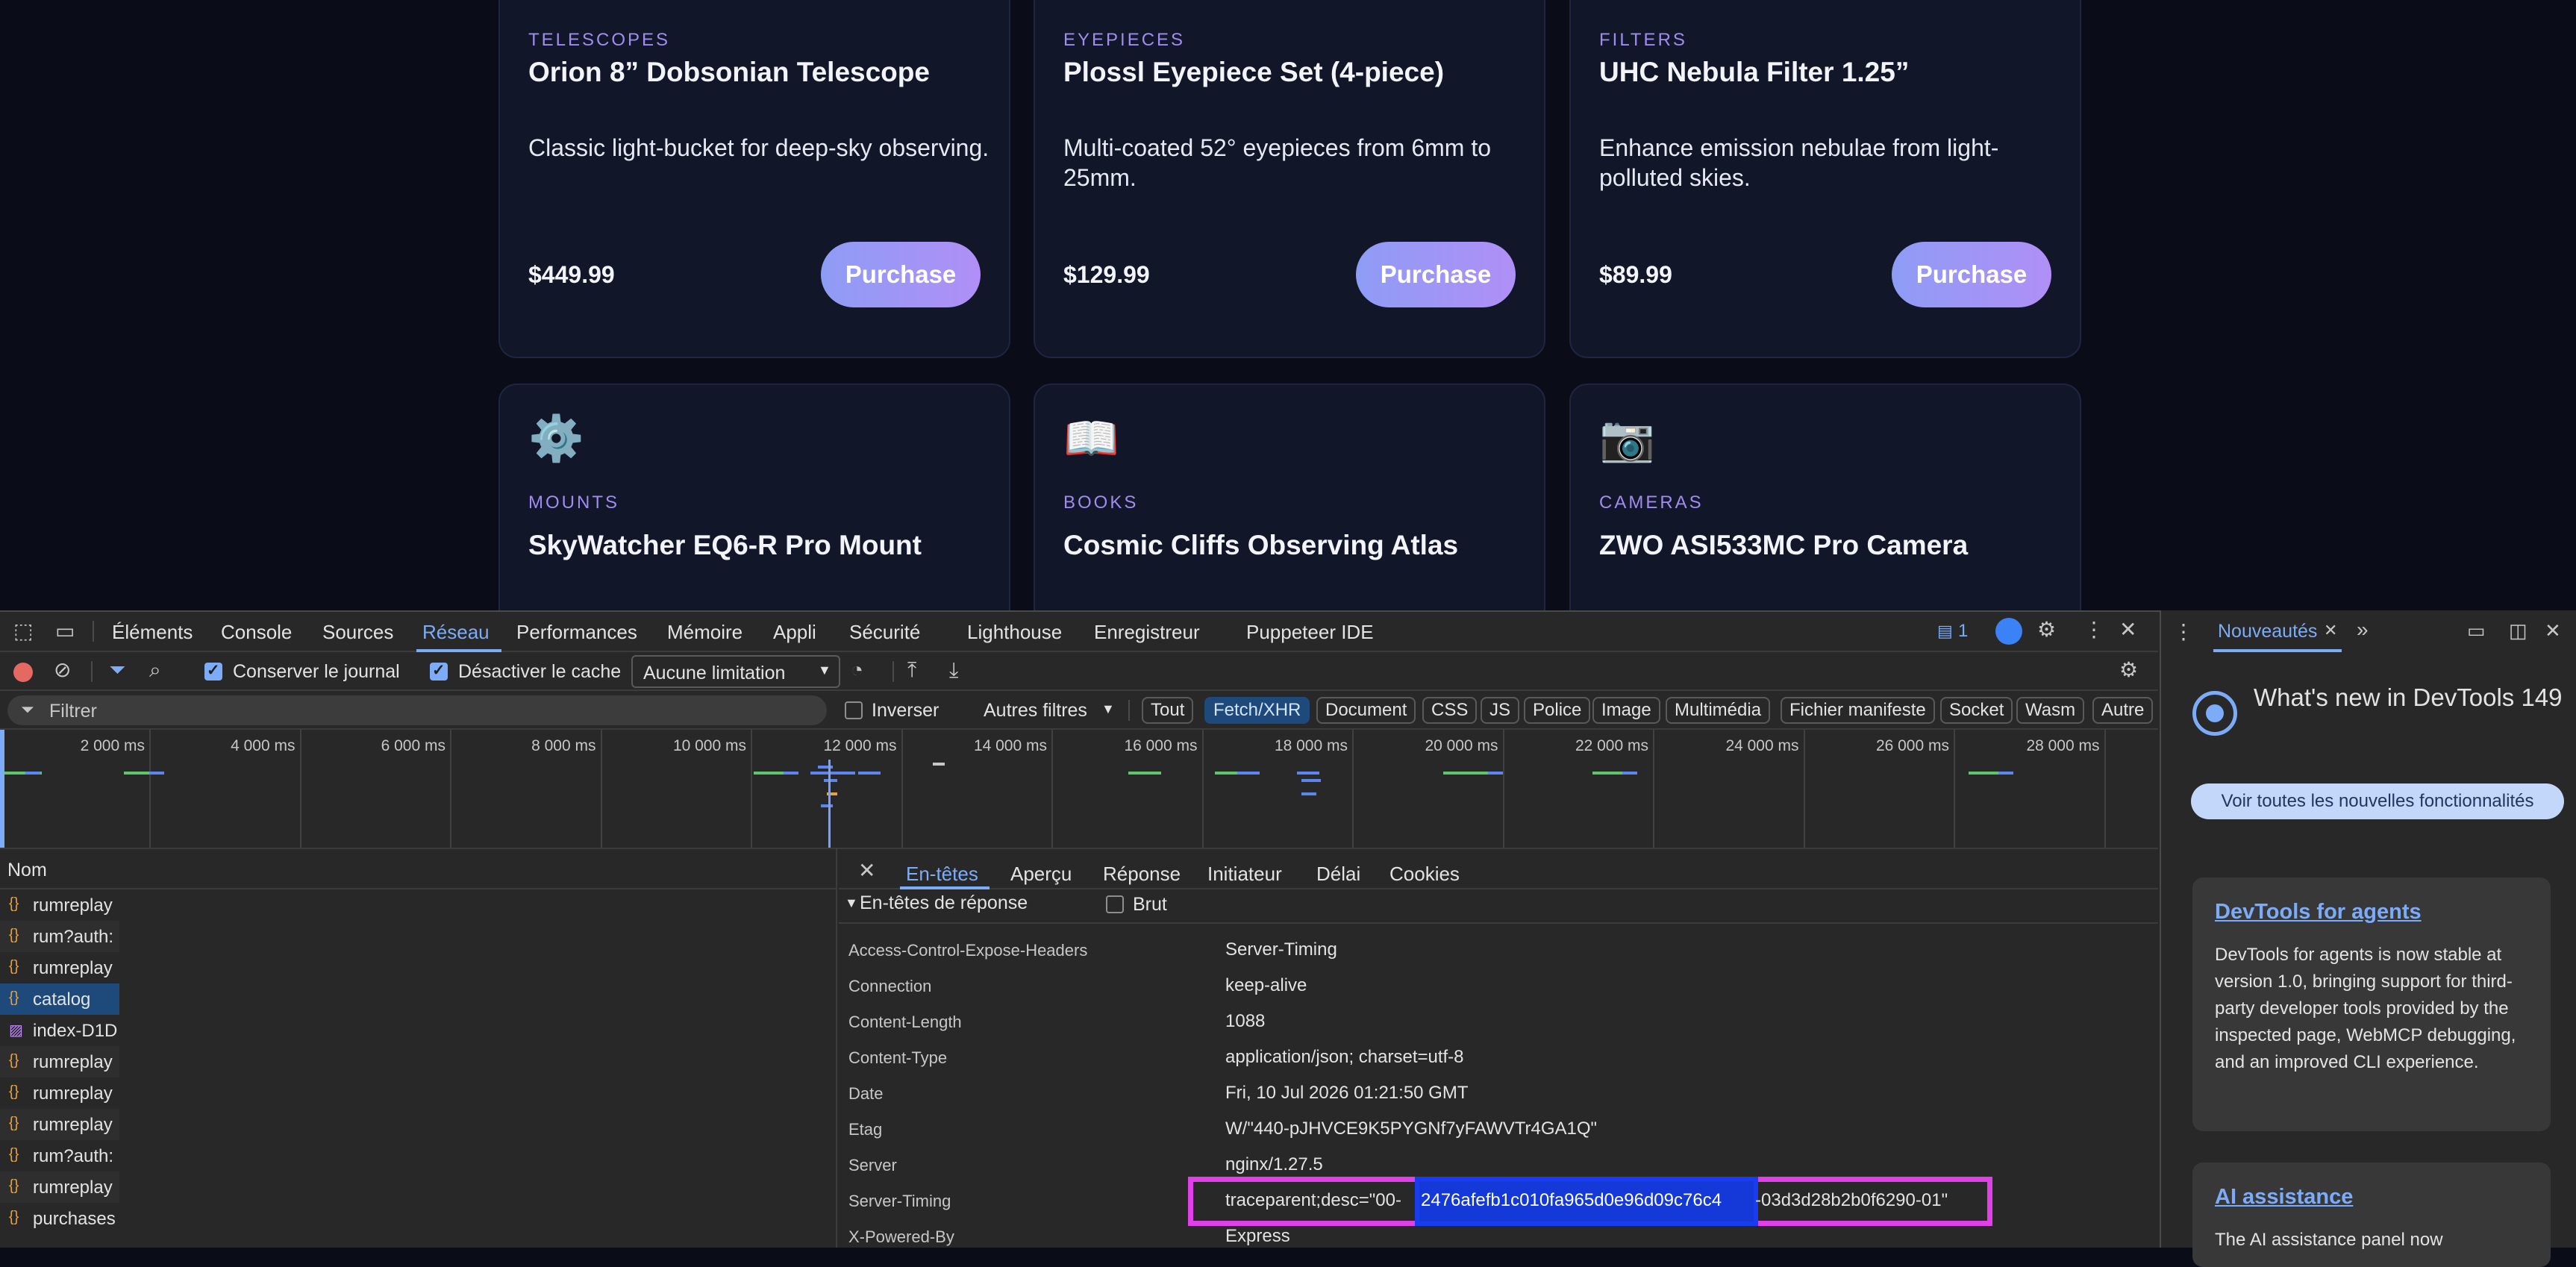 This screenshot has width=2576, height=1267. What do you see at coordinates (573, 502) in the screenshot?
I see `product-category: MOUNTS` at bounding box center [573, 502].